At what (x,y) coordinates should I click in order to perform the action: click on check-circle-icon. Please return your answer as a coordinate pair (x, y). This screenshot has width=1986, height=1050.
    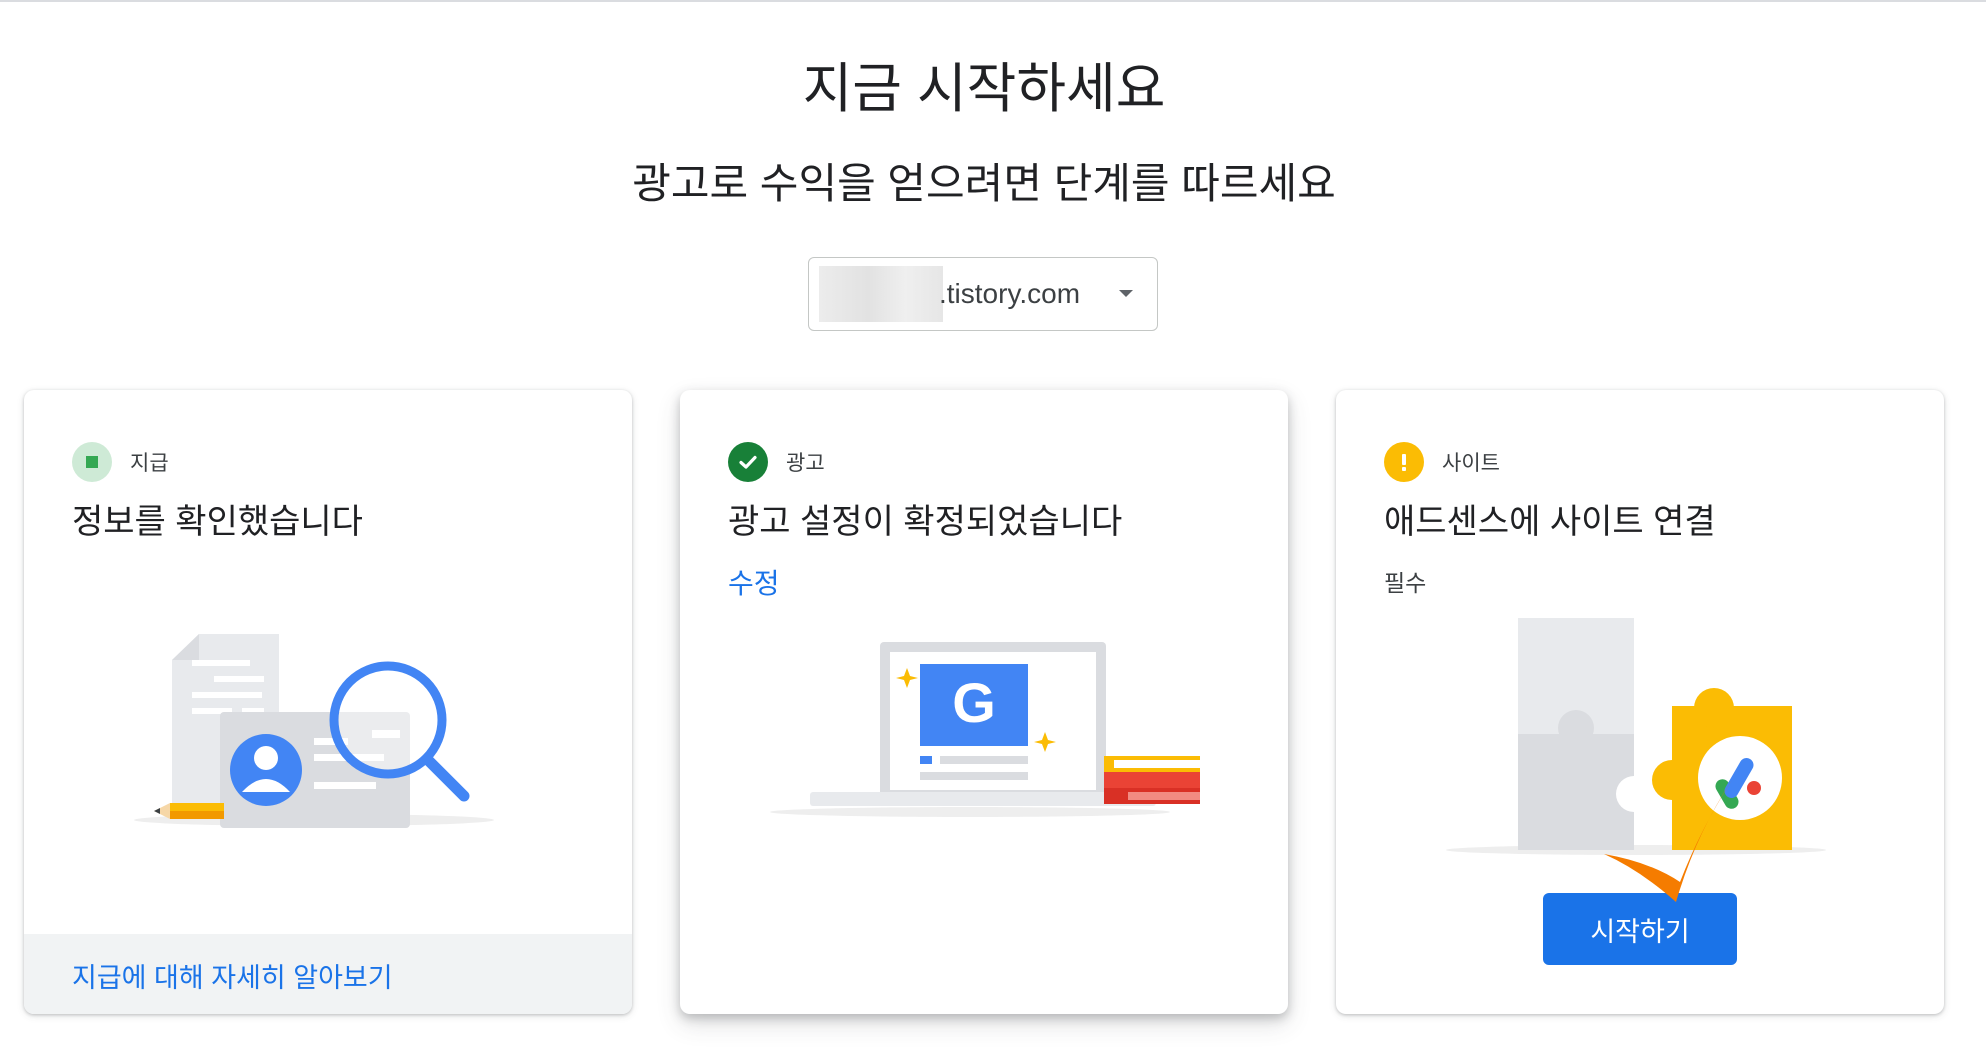
    Looking at the image, I should click on (748, 462).